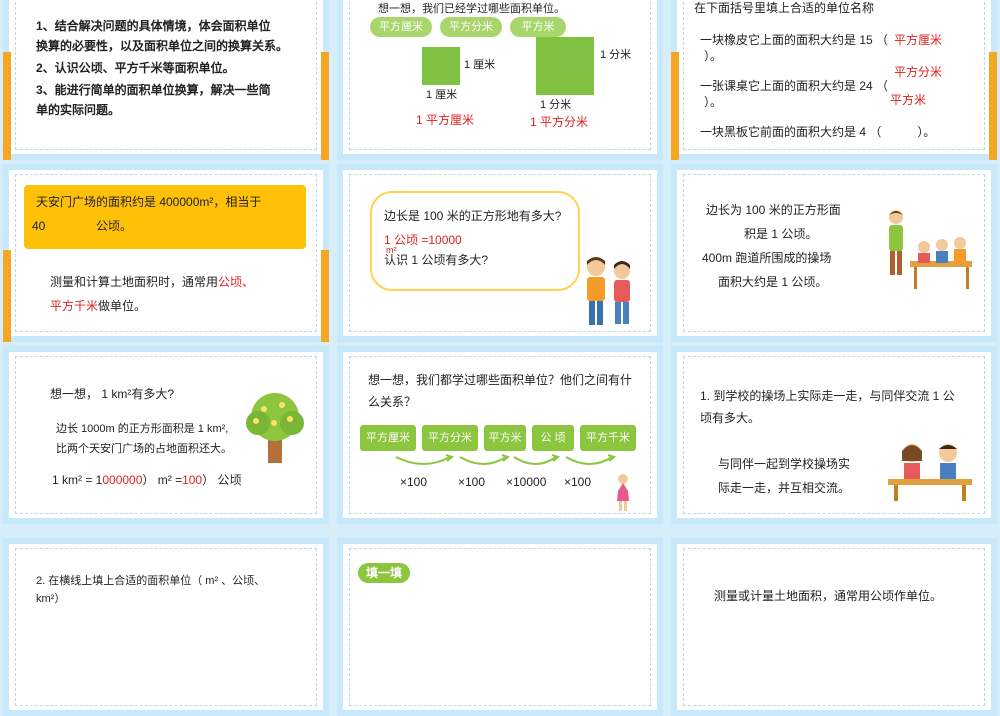  I want to click on objective-line: 1、结合解决问题的具体情境，体会面积单位, so click(153, 26).